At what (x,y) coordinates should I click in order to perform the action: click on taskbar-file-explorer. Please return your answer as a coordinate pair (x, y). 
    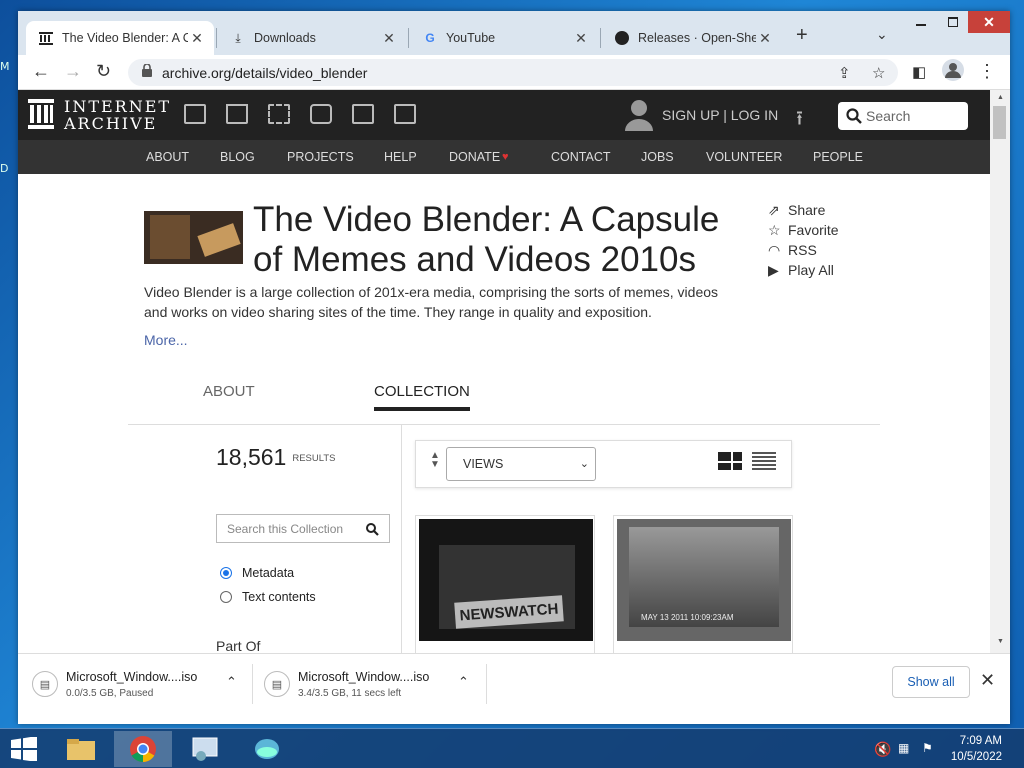
    Looking at the image, I should click on (81, 749).